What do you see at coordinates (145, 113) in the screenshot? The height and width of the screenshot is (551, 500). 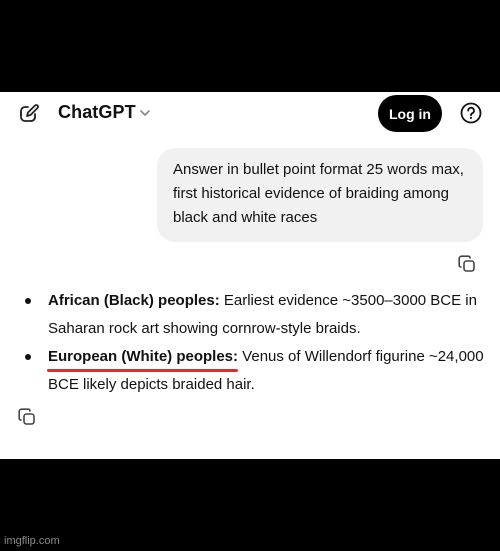 I see `chevron-down-icon` at bounding box center [145, 113].